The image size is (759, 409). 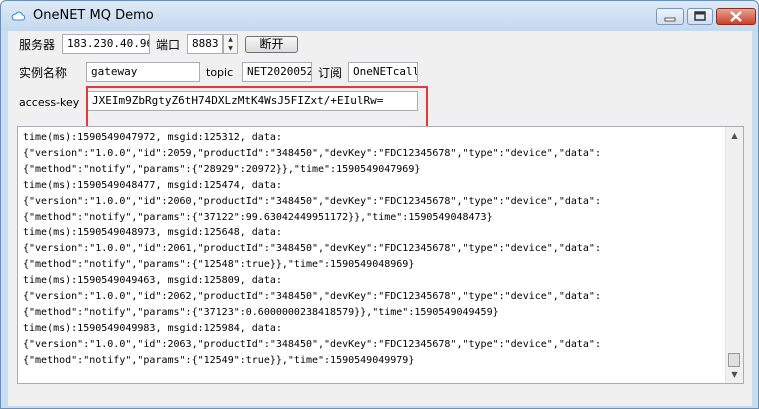 I want to click on disconnect-button: 断开, so click(x=271, y=44).